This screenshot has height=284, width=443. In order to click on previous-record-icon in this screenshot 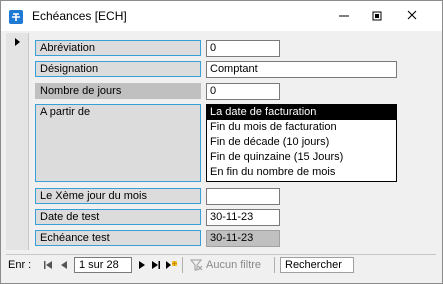, I will do `click(64, 265)`.